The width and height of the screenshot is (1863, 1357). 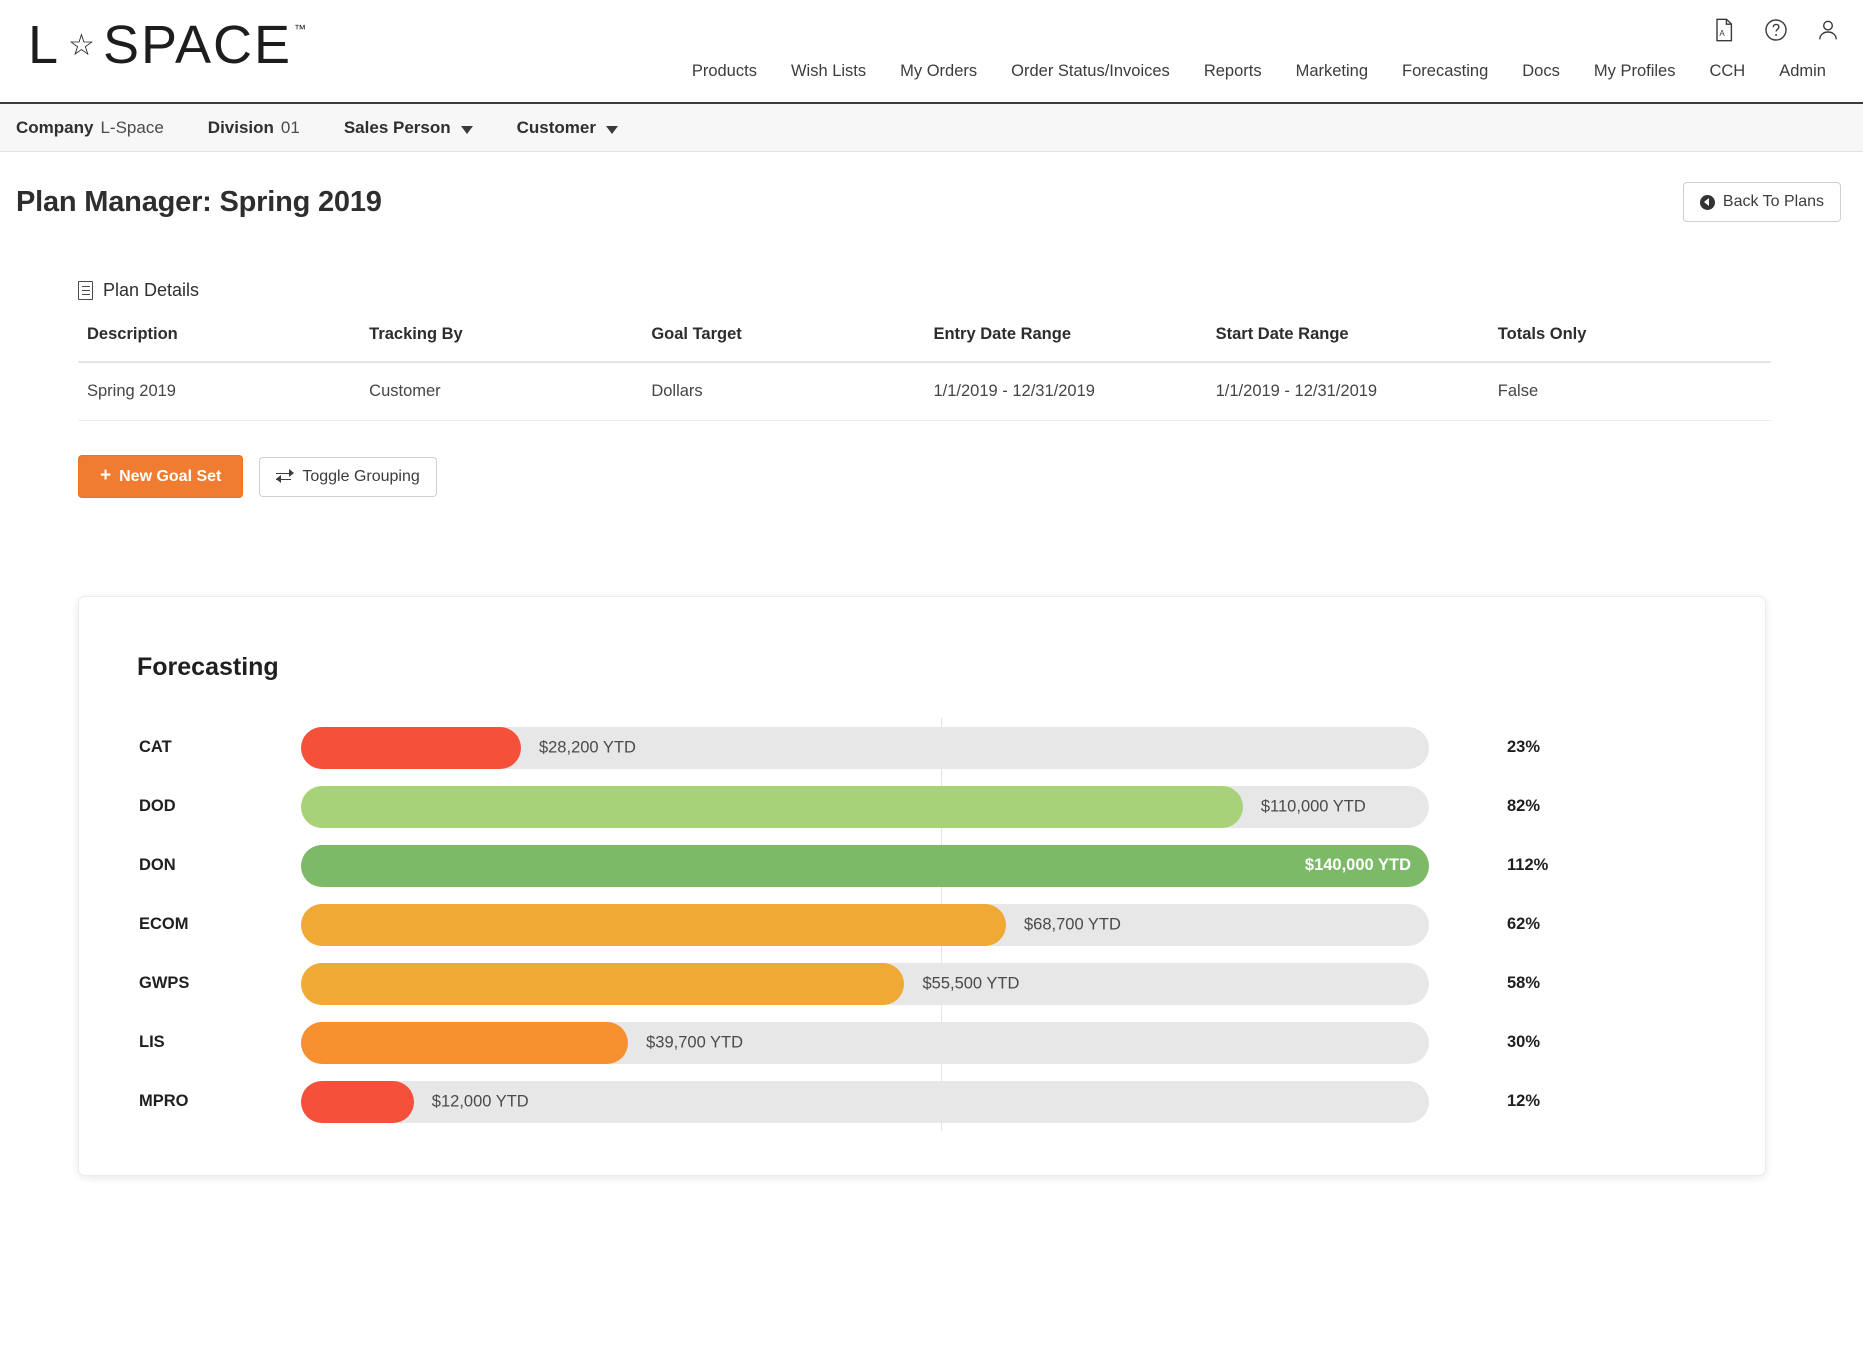 What do you see at coordinates (197, 45) in the screenshot?
I see `logo-wordmark: SPACE` at bounding box center [197, 45].